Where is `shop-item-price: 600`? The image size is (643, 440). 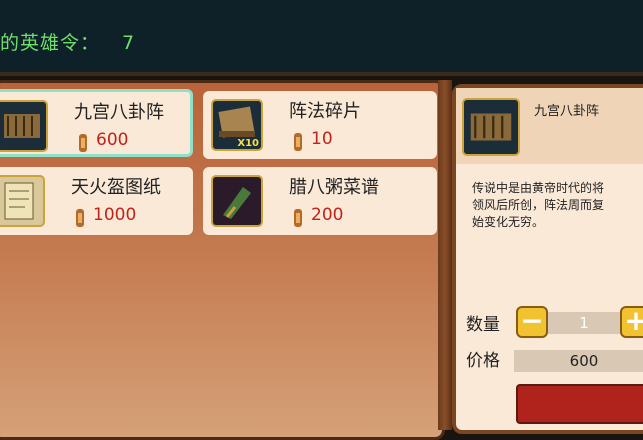
shop-item-price: 600 is located at coordinates (112, 140).